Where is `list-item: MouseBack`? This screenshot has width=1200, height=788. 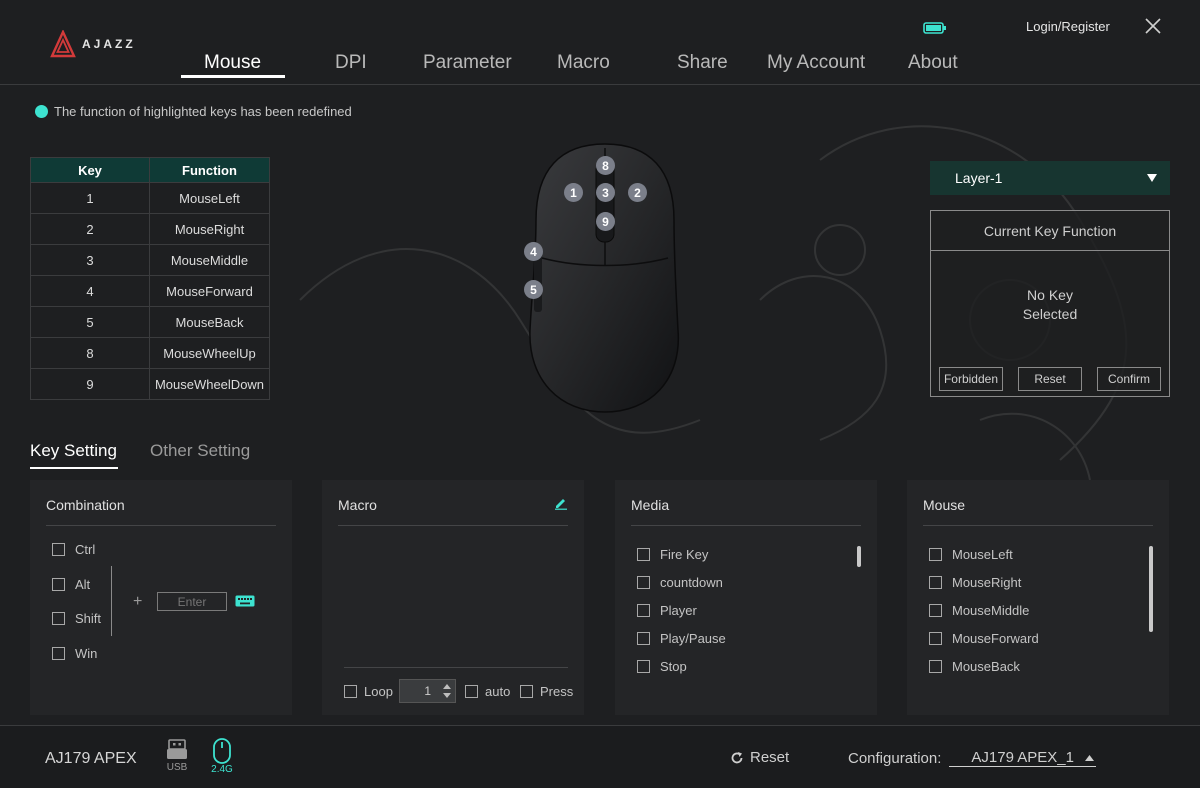
list-item: MouseBack is located at coordinates (974, 666).